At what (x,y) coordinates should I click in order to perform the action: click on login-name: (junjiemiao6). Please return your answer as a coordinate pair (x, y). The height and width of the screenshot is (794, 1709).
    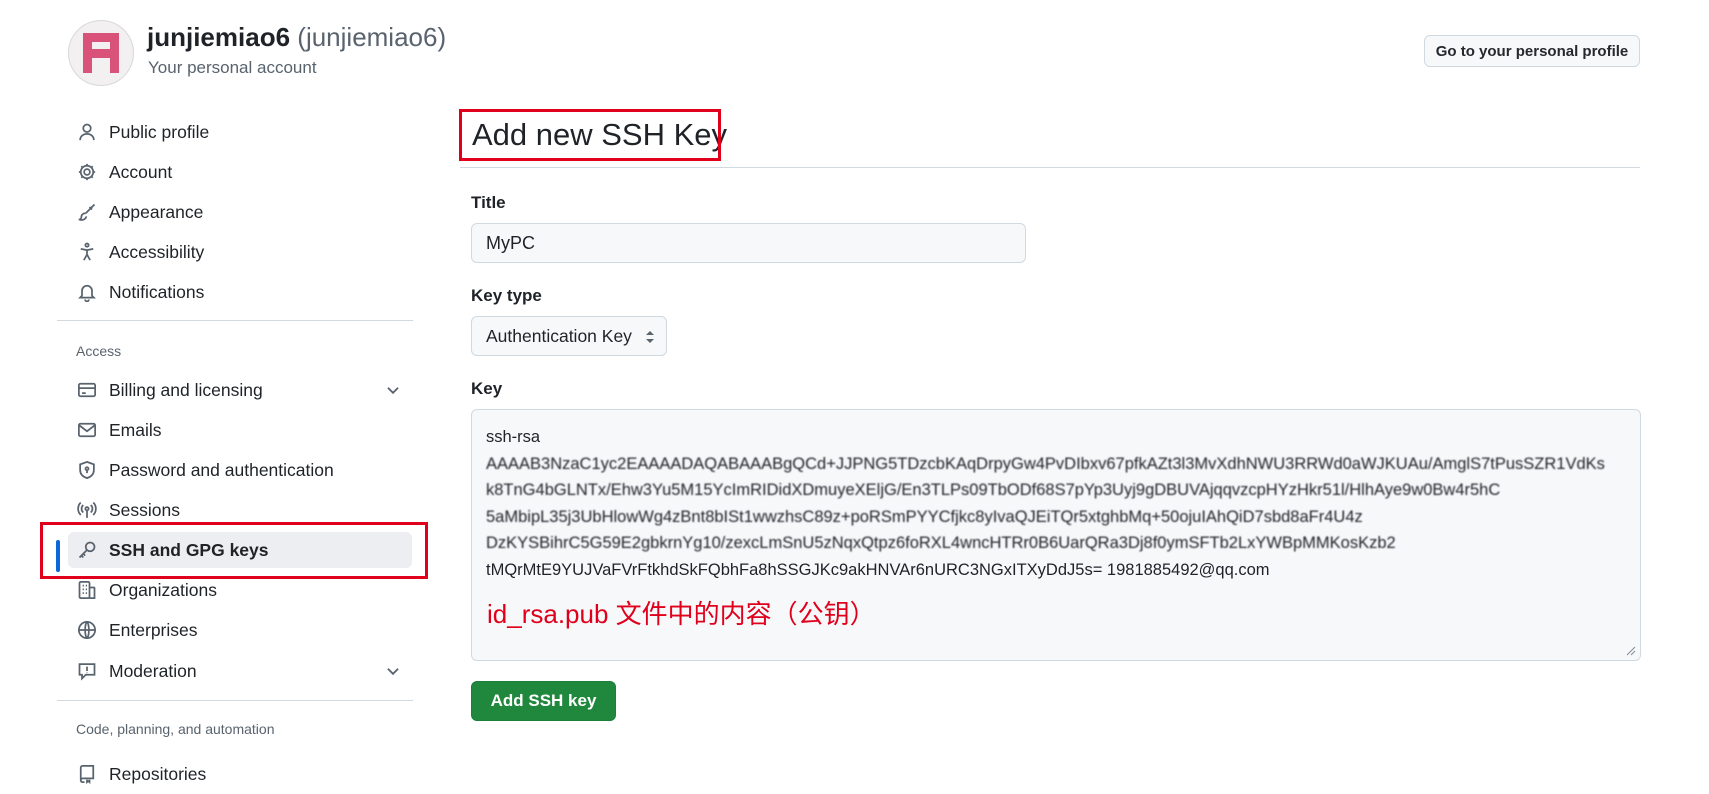
    Looking at the image, I should click on (372, 37).